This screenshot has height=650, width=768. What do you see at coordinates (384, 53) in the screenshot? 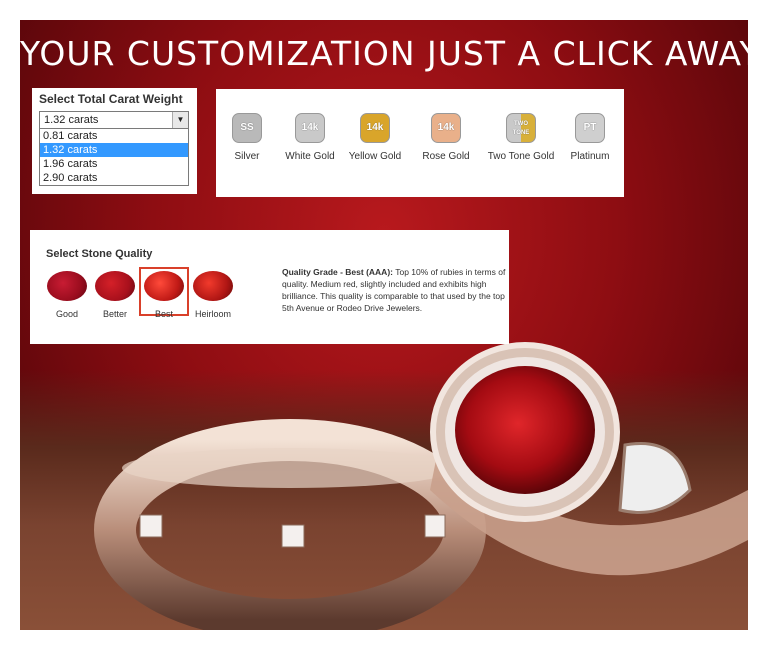
I see `headline: YOUR CUSTOMIZATION JUST A CLICK AWAY` at bounding box center [384, 53].